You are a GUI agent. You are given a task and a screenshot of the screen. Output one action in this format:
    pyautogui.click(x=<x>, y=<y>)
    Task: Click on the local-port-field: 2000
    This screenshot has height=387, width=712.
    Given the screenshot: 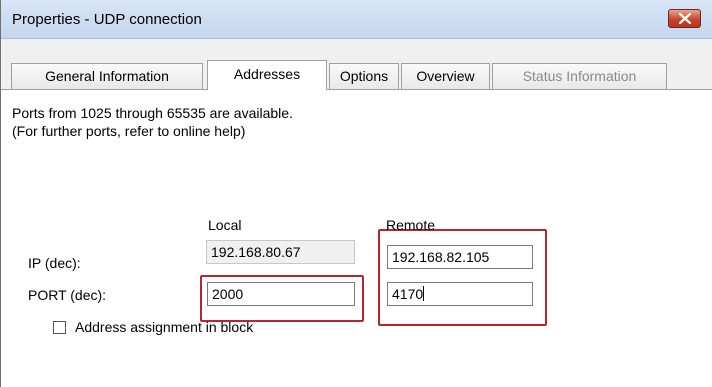 What is the action you would take?
    pyautogui.click(x=281, y=294)
    